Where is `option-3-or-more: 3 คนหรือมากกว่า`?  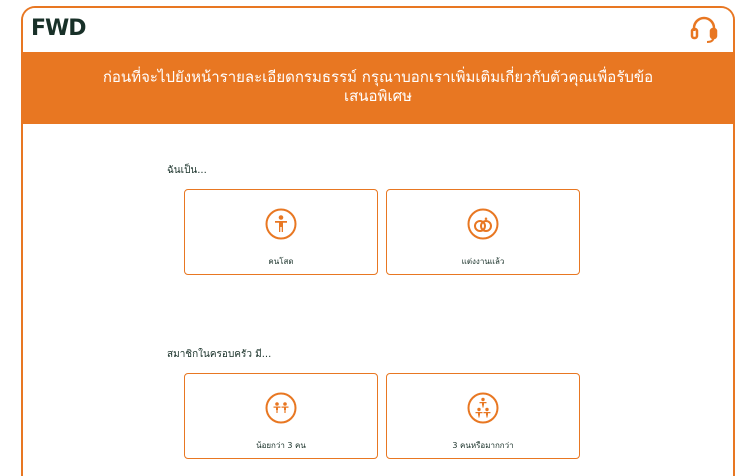 option-3-or-more: 3 คนหรือมากกว่า is located at coordinates (483, 416).